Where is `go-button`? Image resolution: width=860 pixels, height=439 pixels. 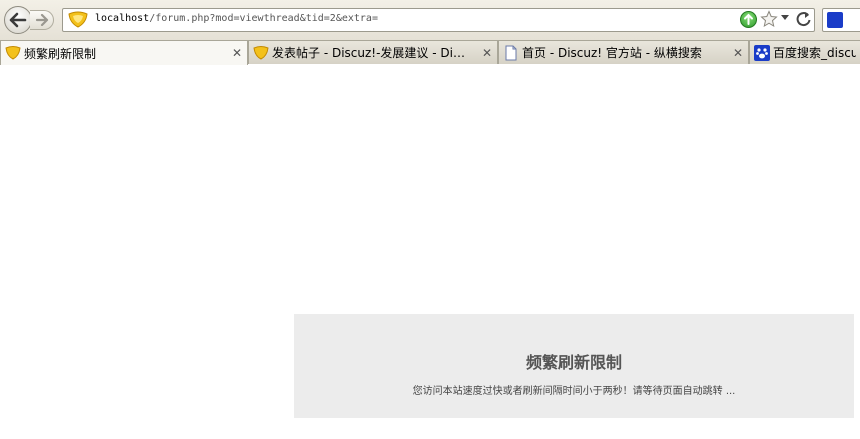
go-button is located at coordinates (748, 19).